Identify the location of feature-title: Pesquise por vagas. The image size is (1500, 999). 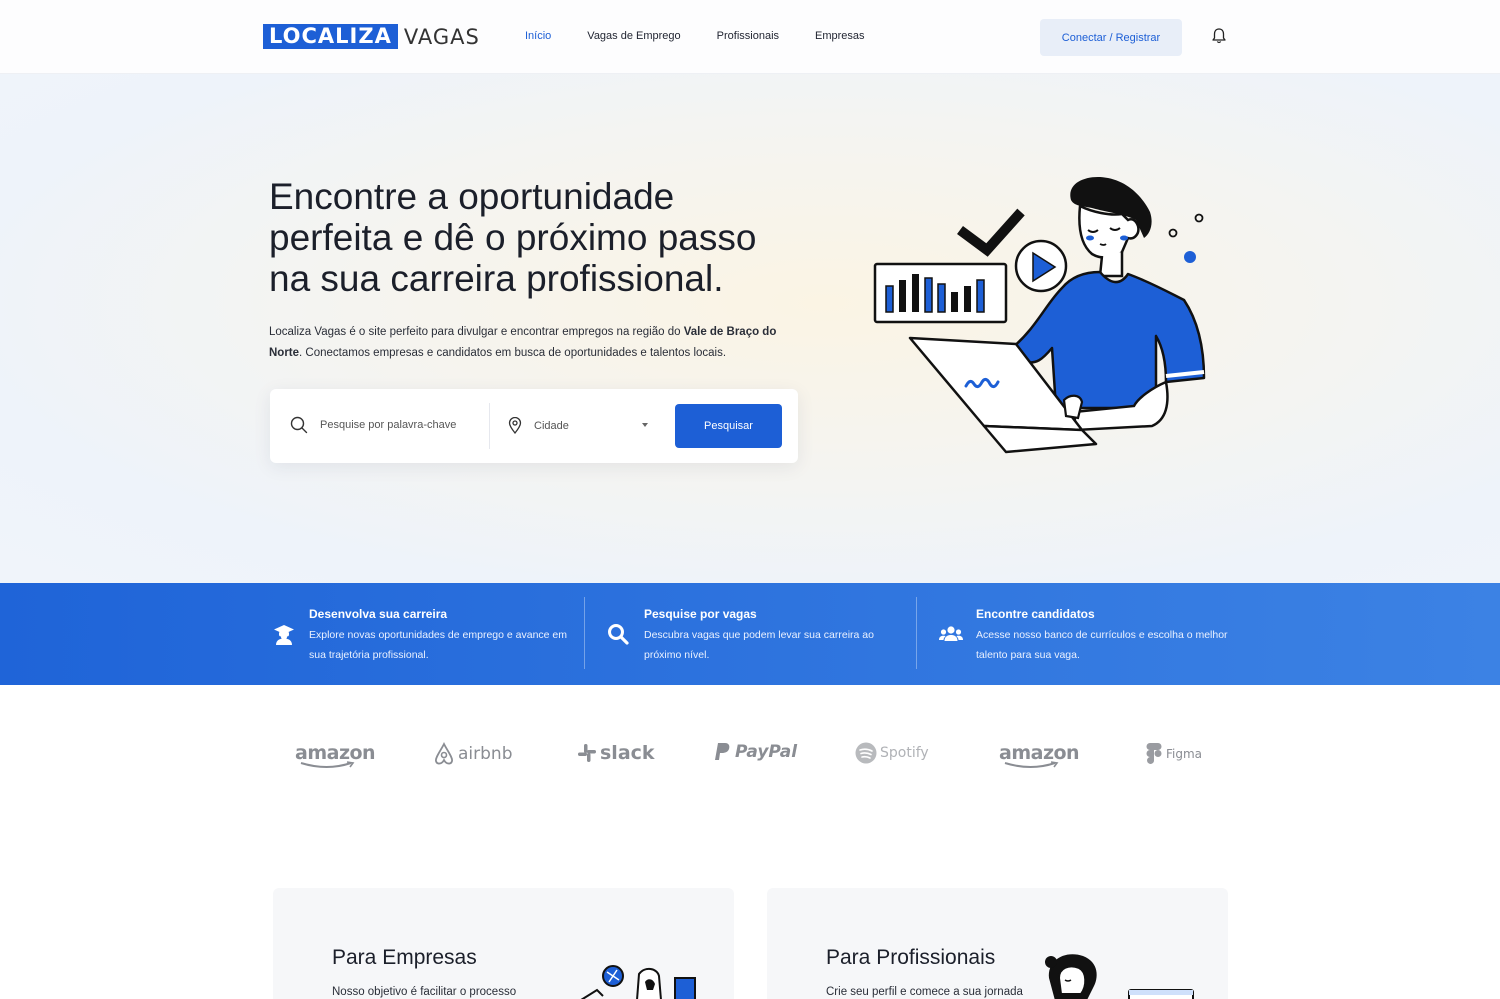
(700, 614).